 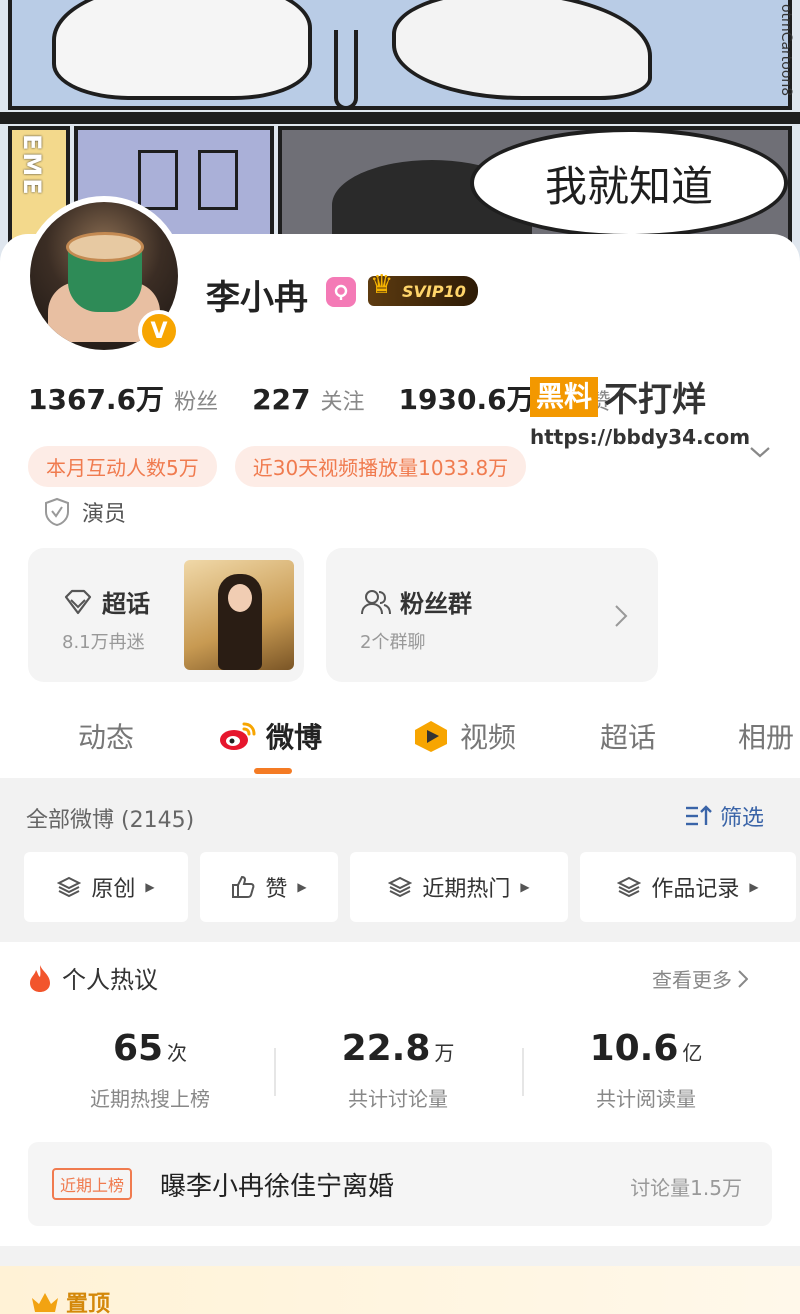 I want to click on tab-album-label: 相册, so click(x=766, y=737).